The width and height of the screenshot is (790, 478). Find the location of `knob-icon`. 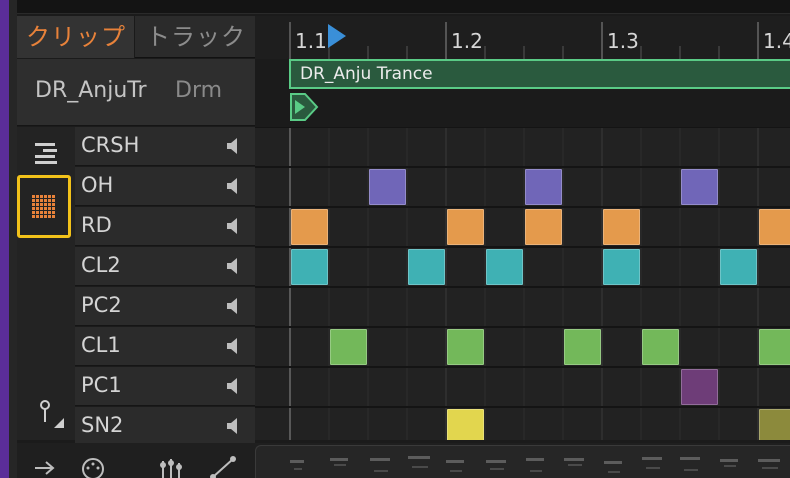

knob-icon is located at coordinates (93, 466).